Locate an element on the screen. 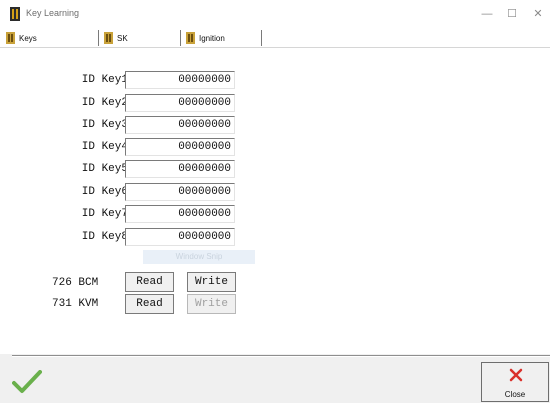  key-label: ID Key1 is located at coordinates (104, 80).